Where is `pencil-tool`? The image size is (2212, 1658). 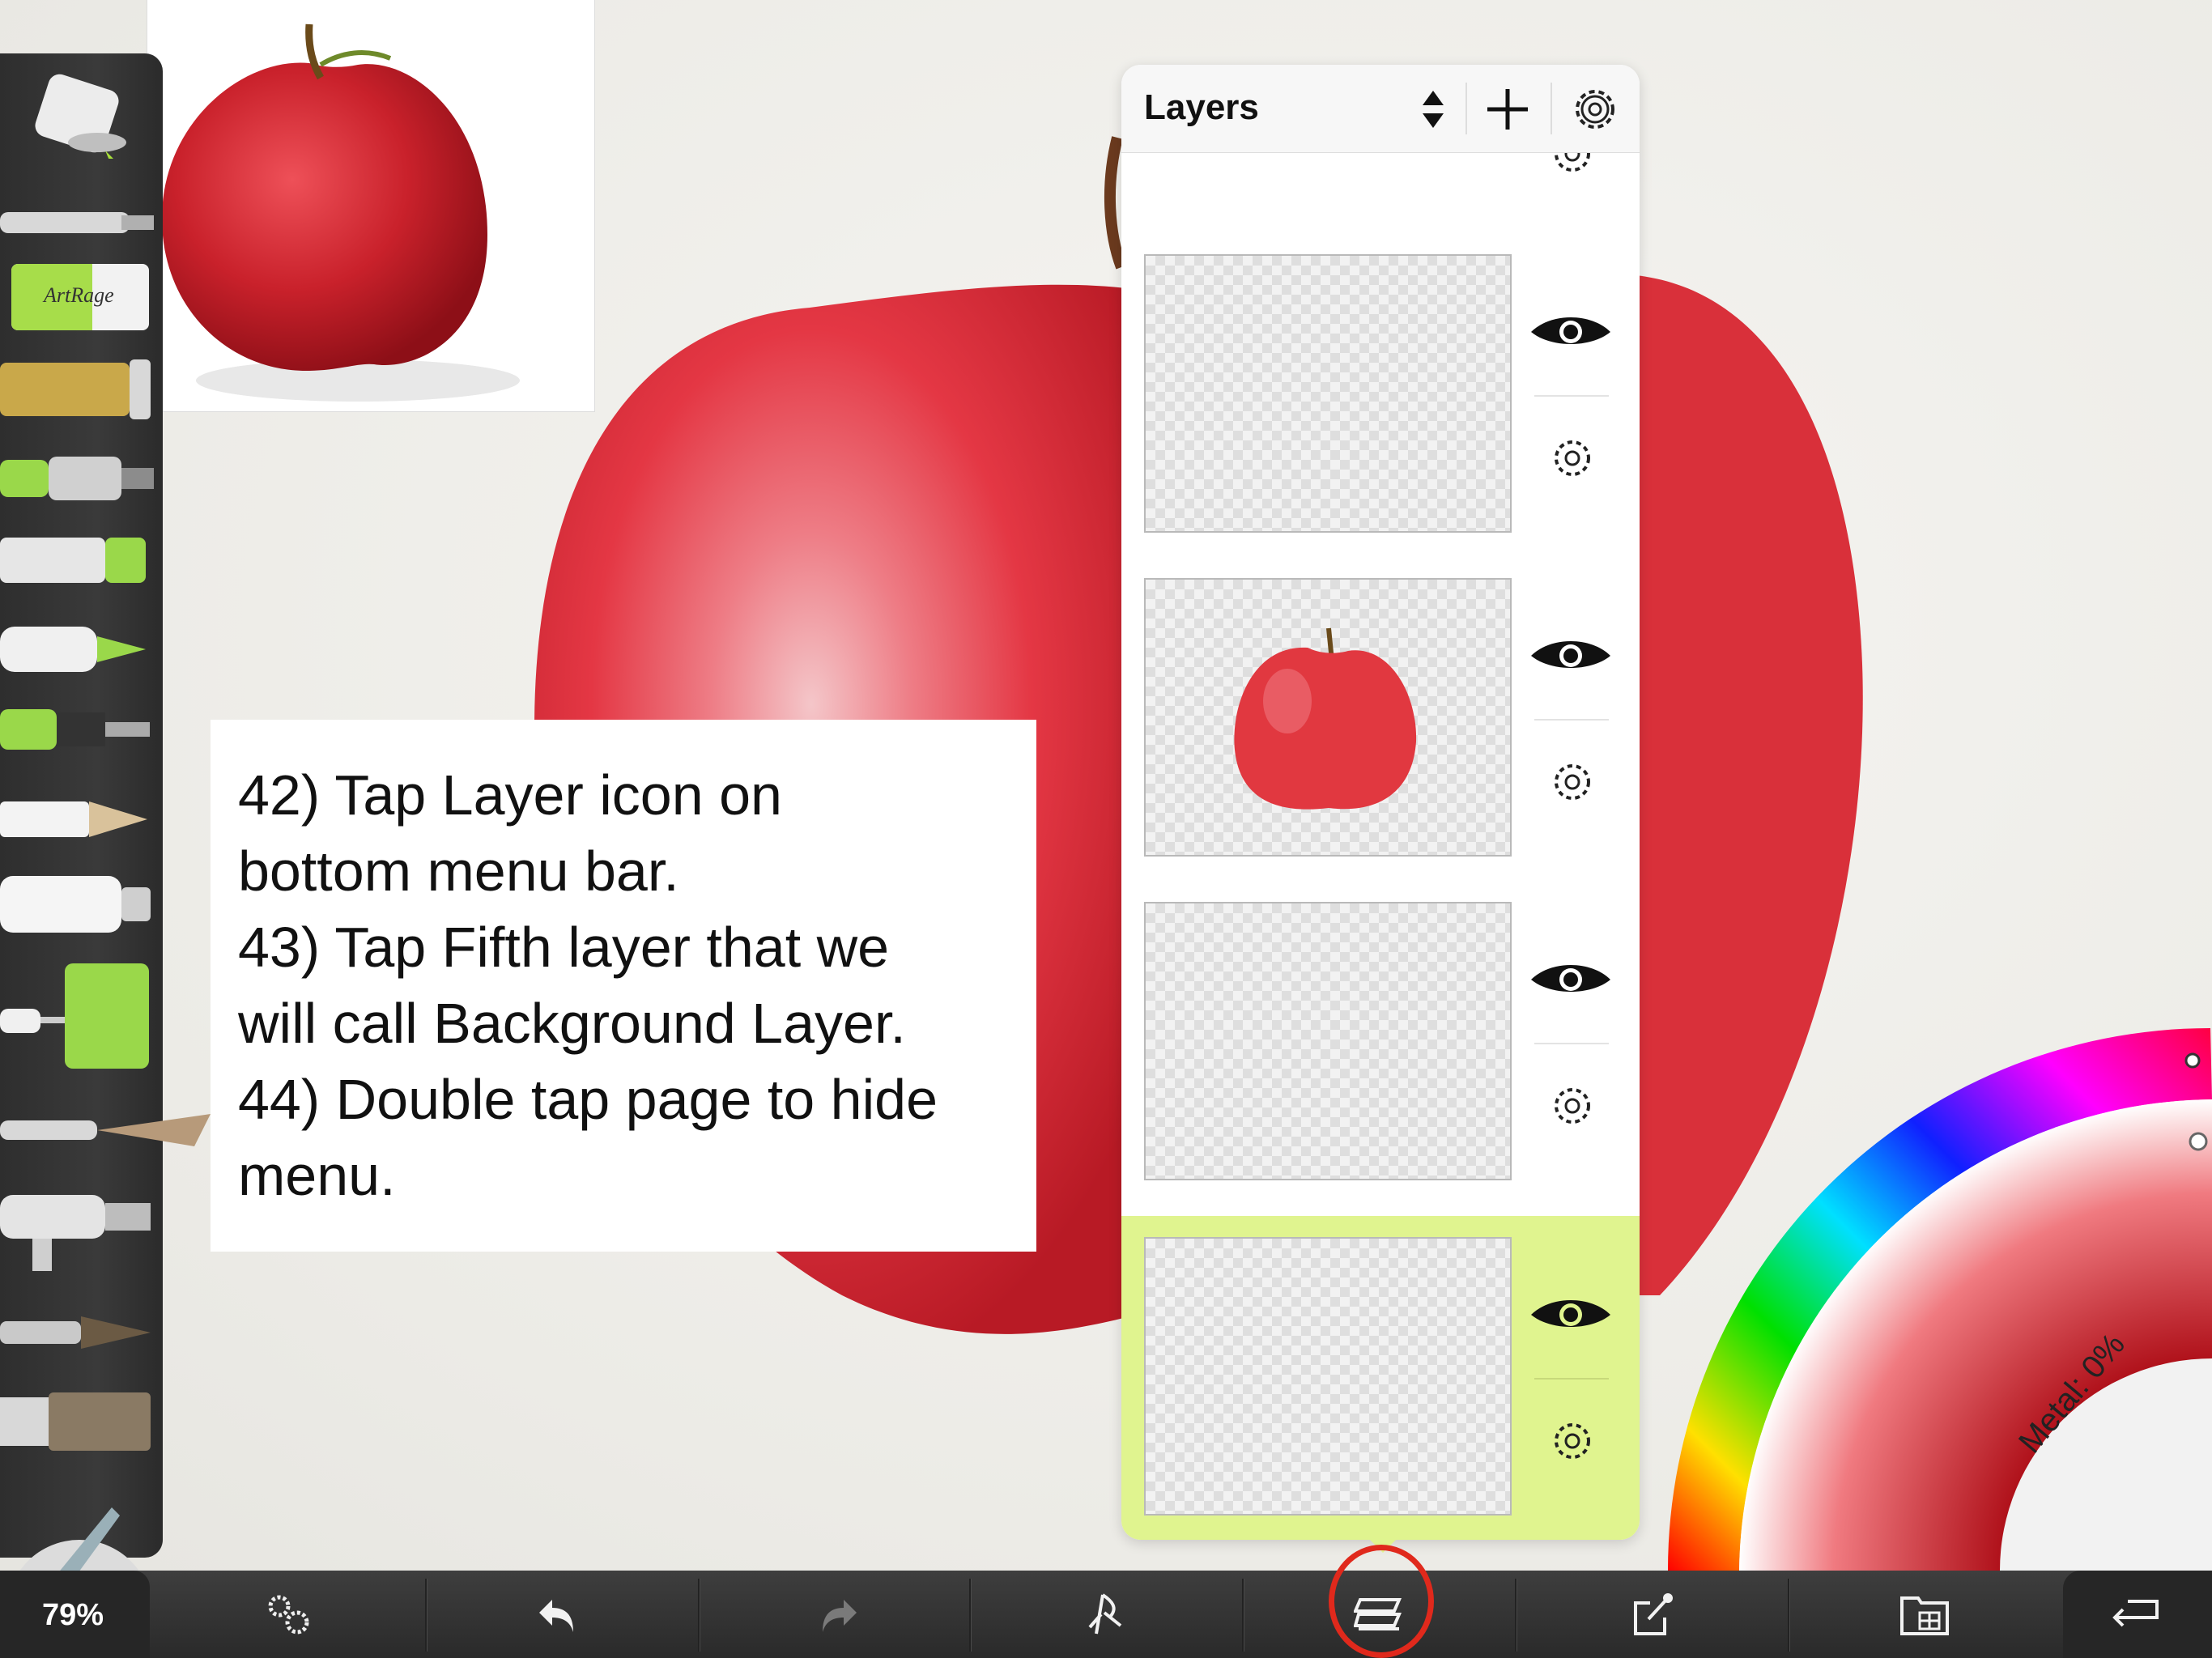 pencil-tool is located at coordinates (77, 818).